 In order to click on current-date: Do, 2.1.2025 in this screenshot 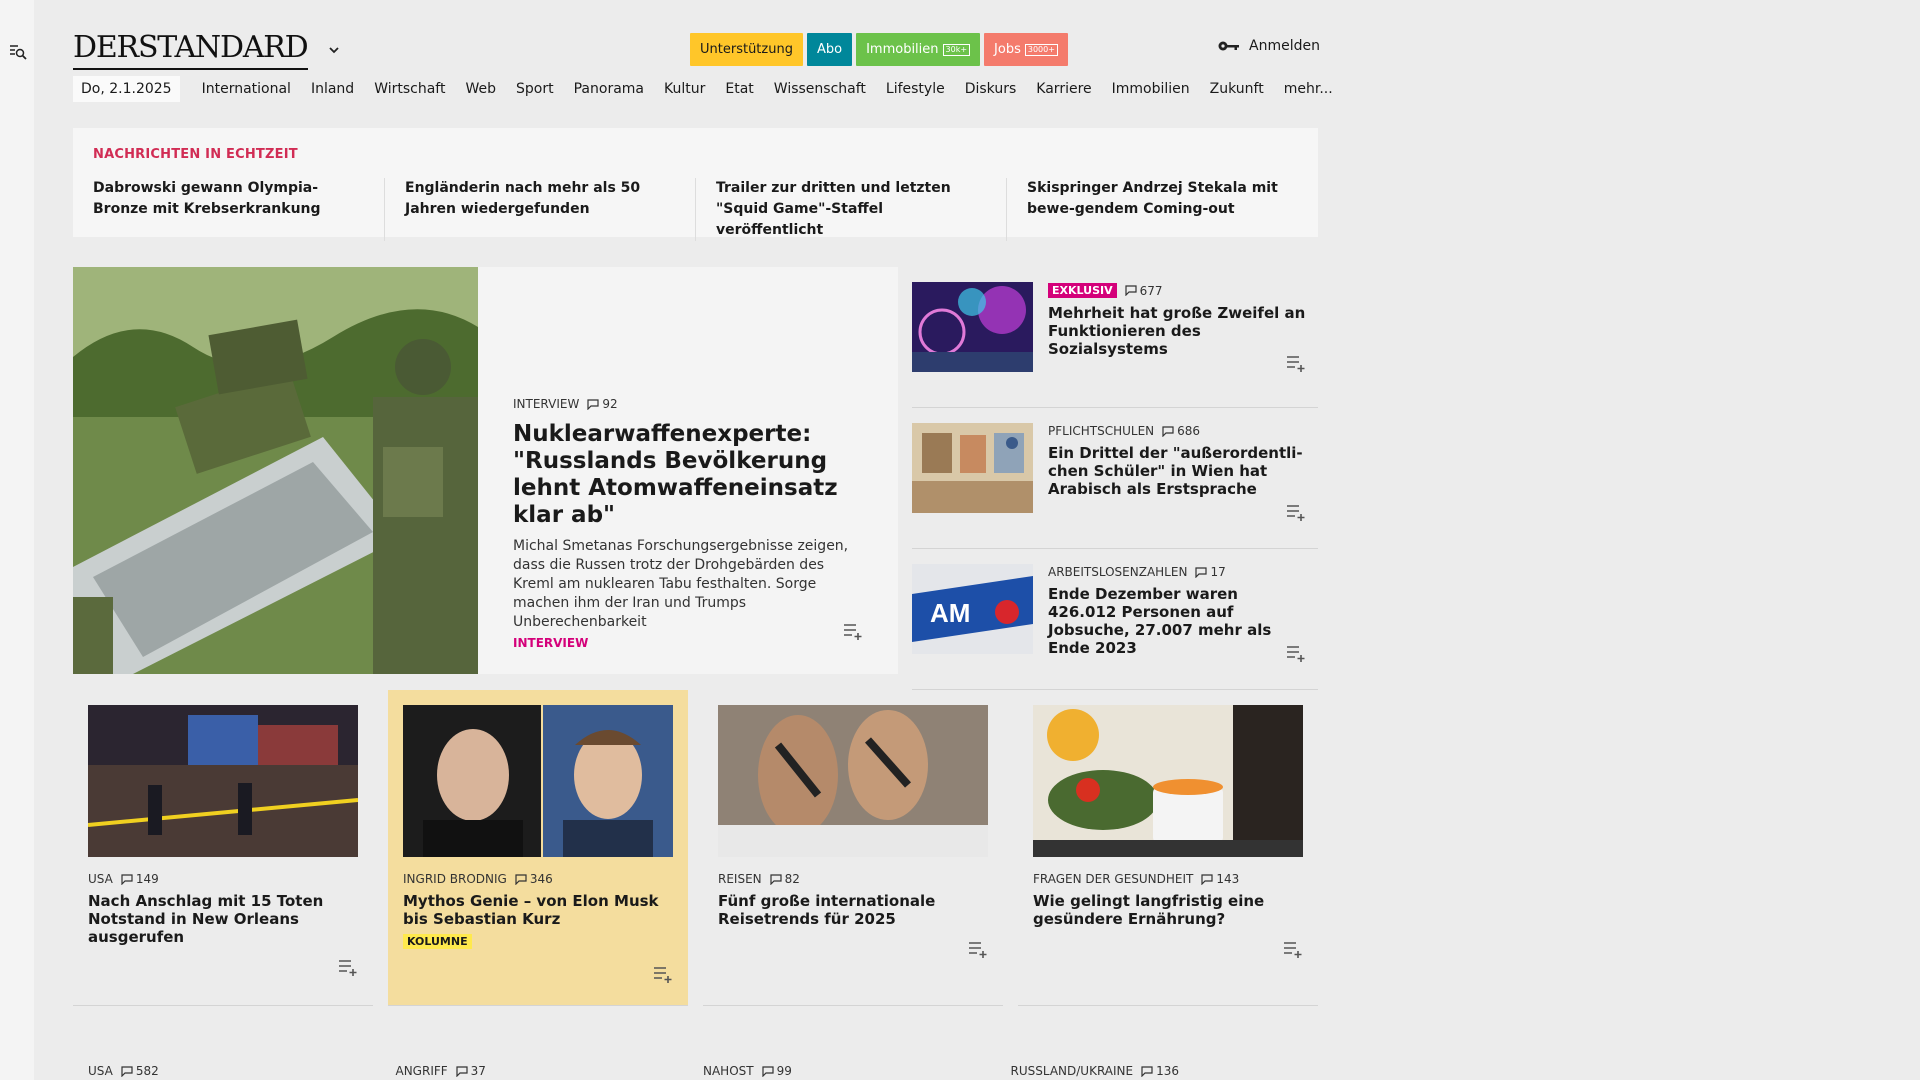, I will do `click(126, 89)`.